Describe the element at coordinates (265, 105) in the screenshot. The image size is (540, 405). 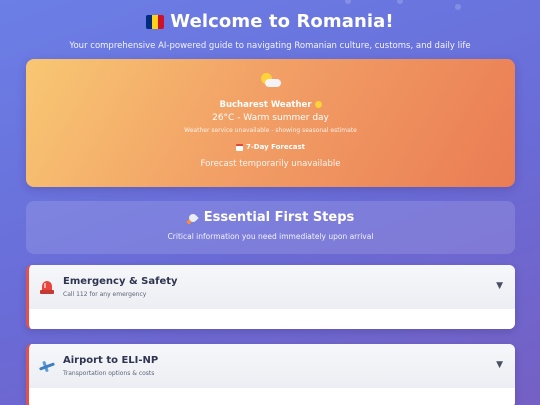
I see `weather-city-label: Bucharest Weather` at that location.